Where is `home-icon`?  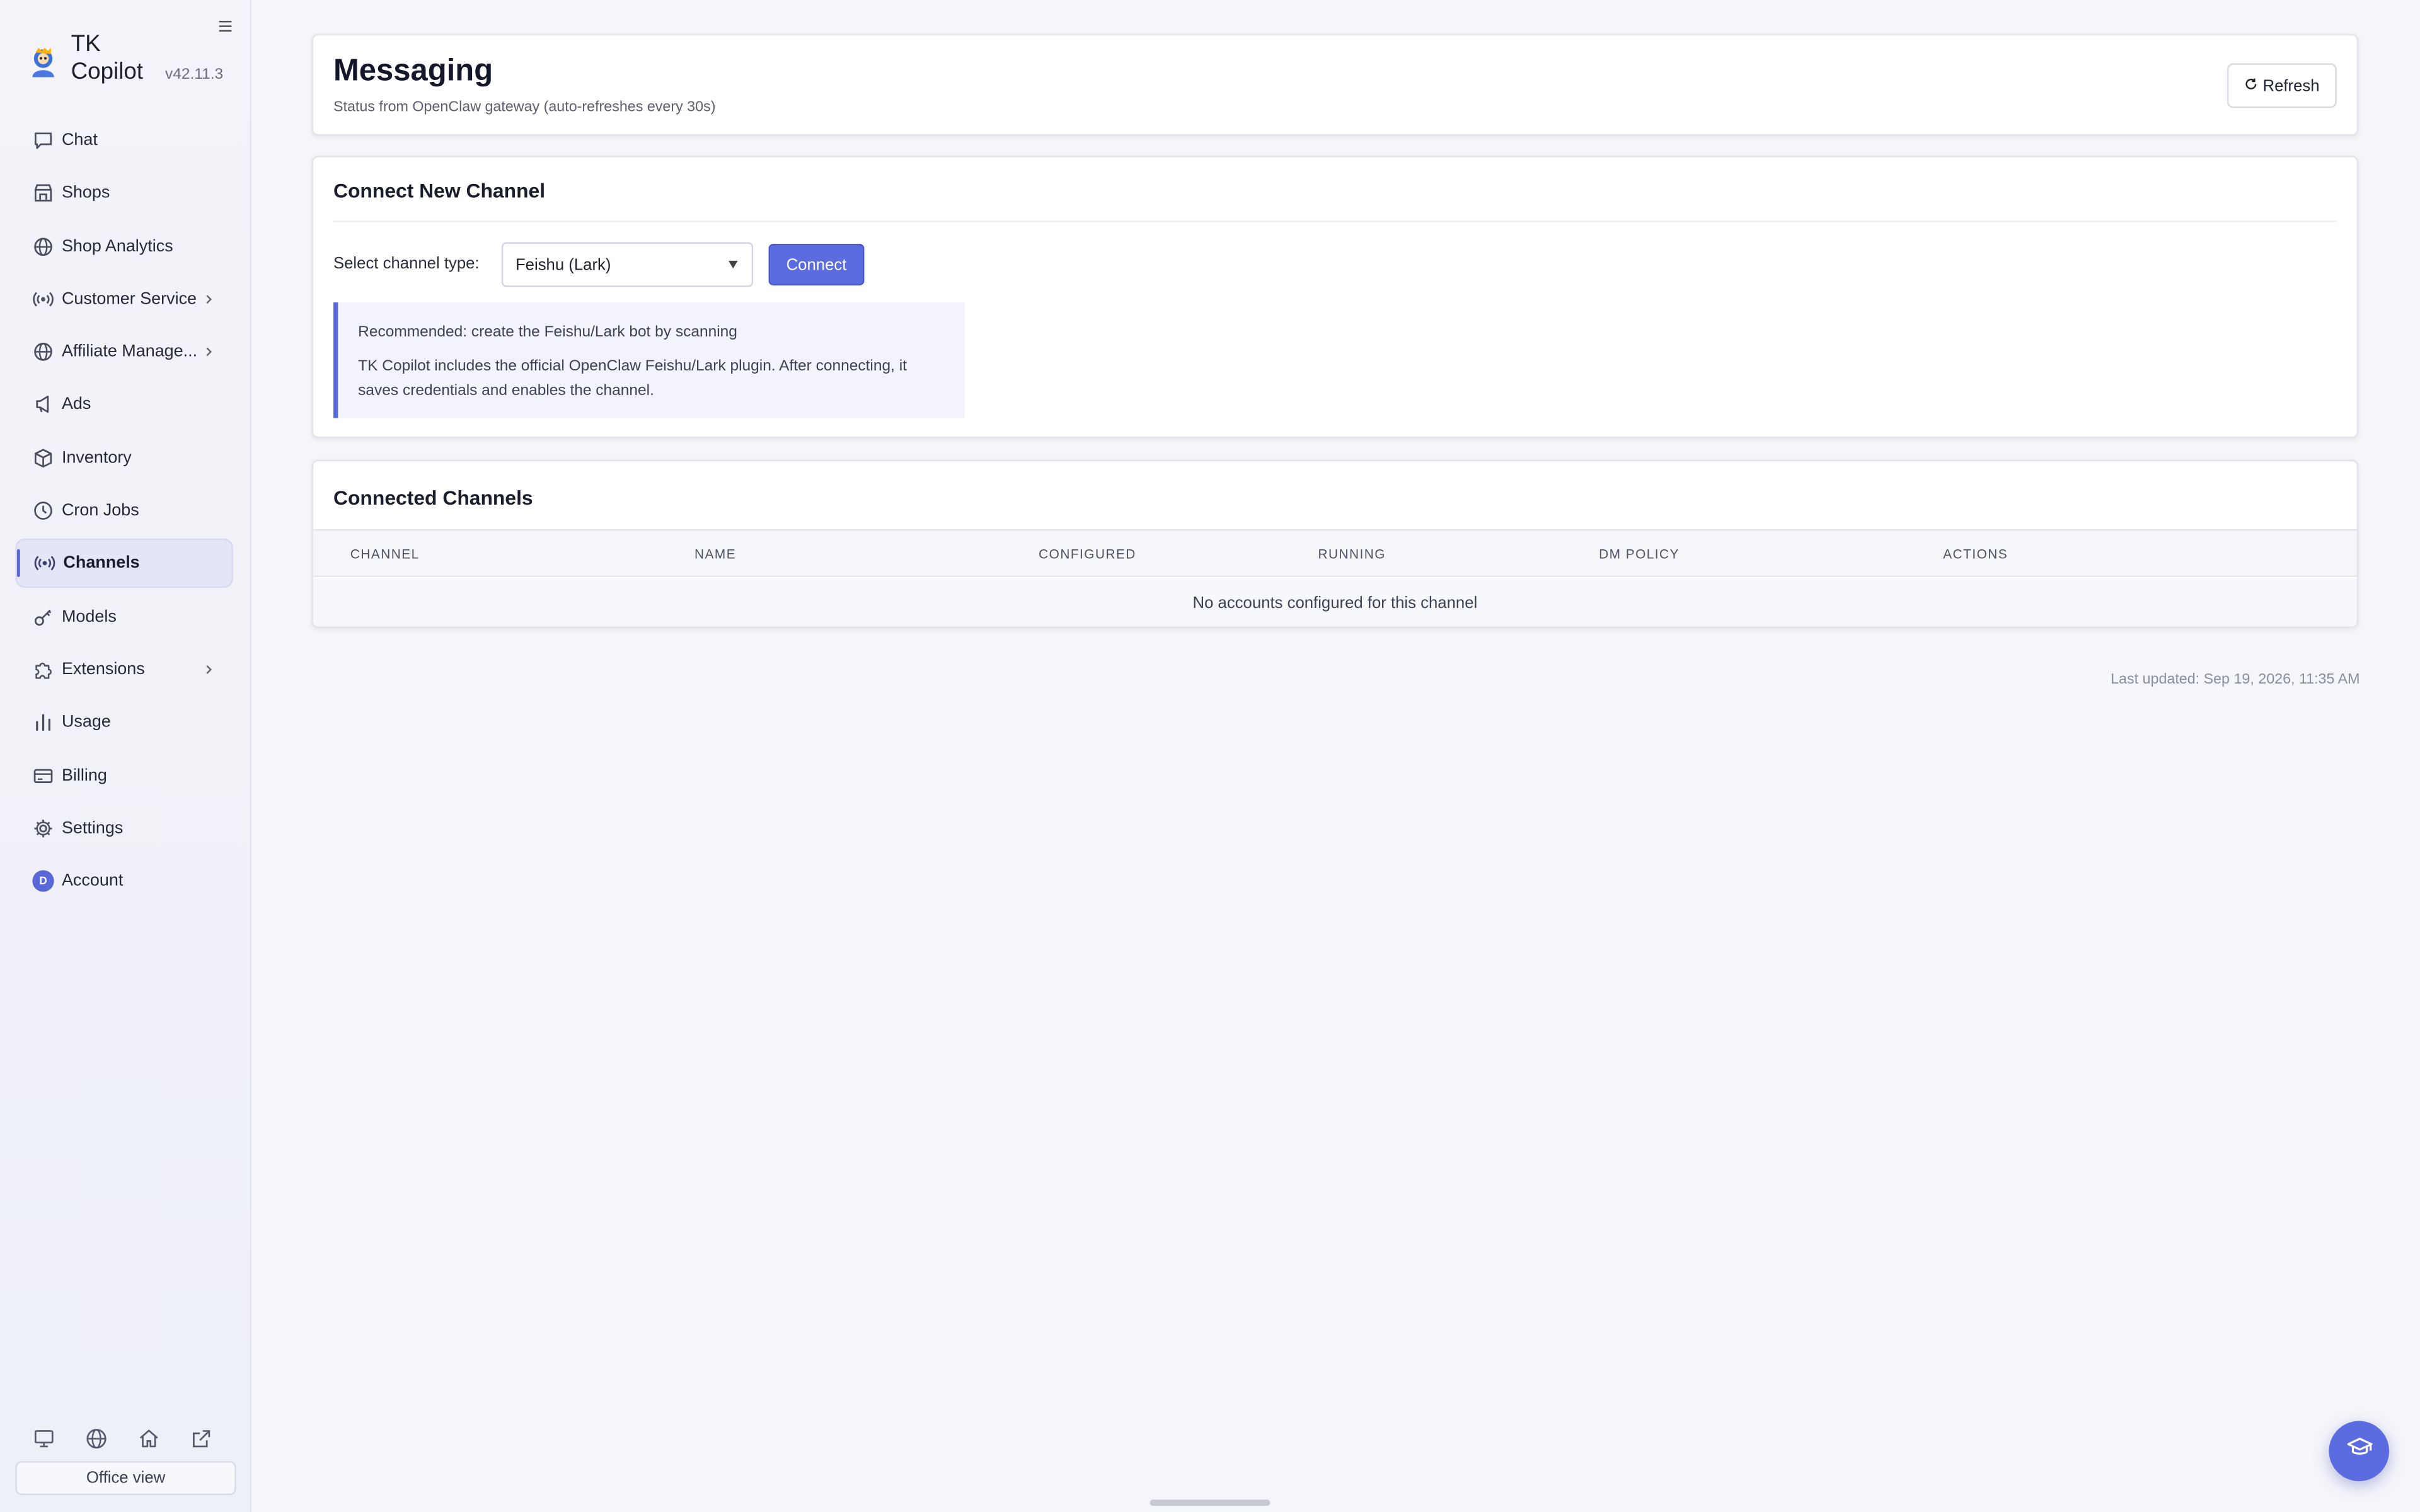
home-icon is located at coordinates (149, 1438).